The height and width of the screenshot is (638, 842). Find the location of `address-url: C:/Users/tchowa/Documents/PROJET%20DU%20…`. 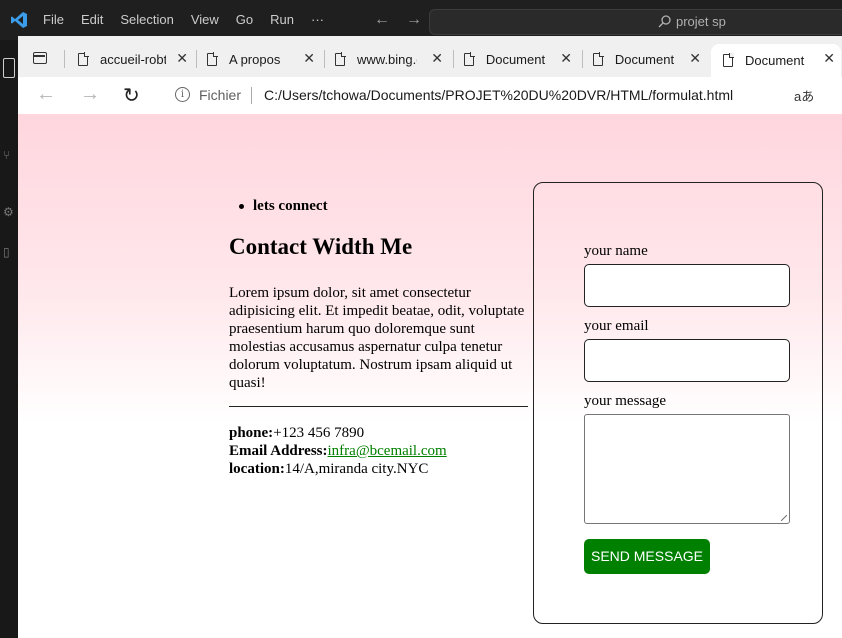

address-url: C:/Users/tchowa/Documents/PROJET%20DU%20… is located at coordinates (498, 95).